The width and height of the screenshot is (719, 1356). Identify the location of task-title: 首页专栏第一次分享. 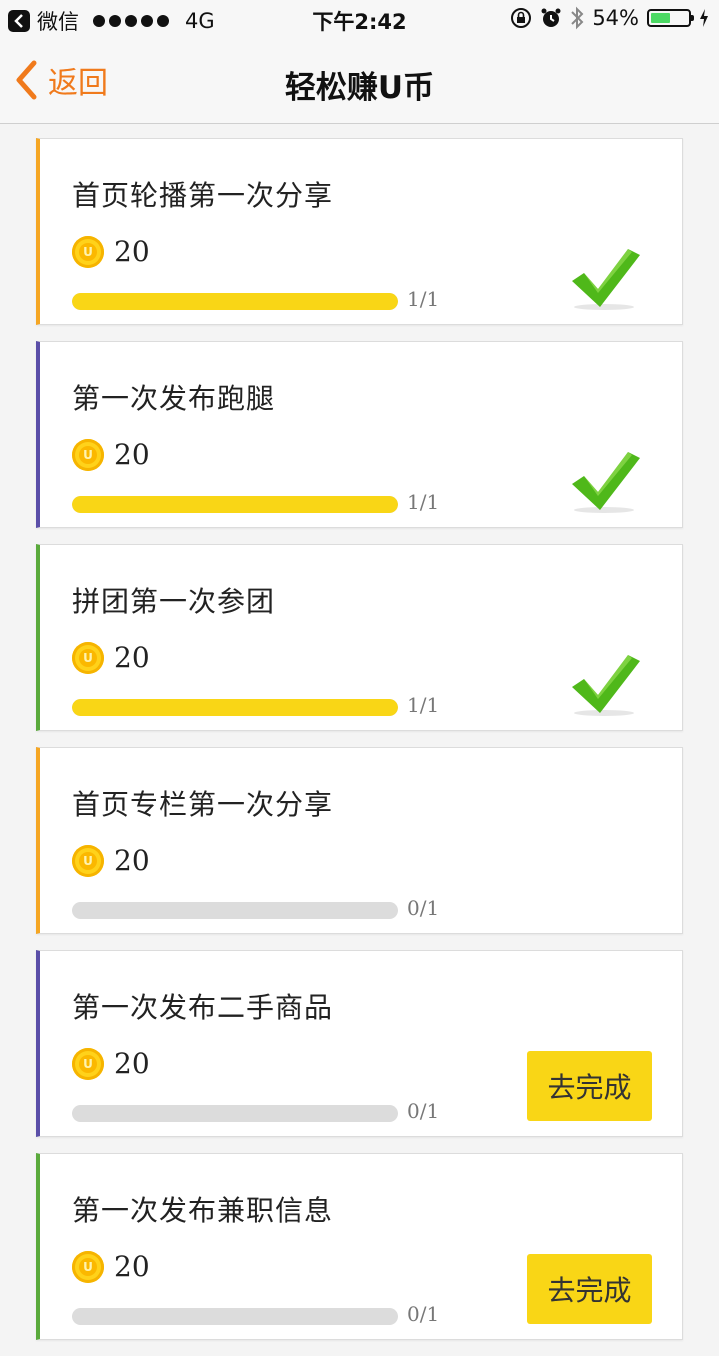
(203, 804).